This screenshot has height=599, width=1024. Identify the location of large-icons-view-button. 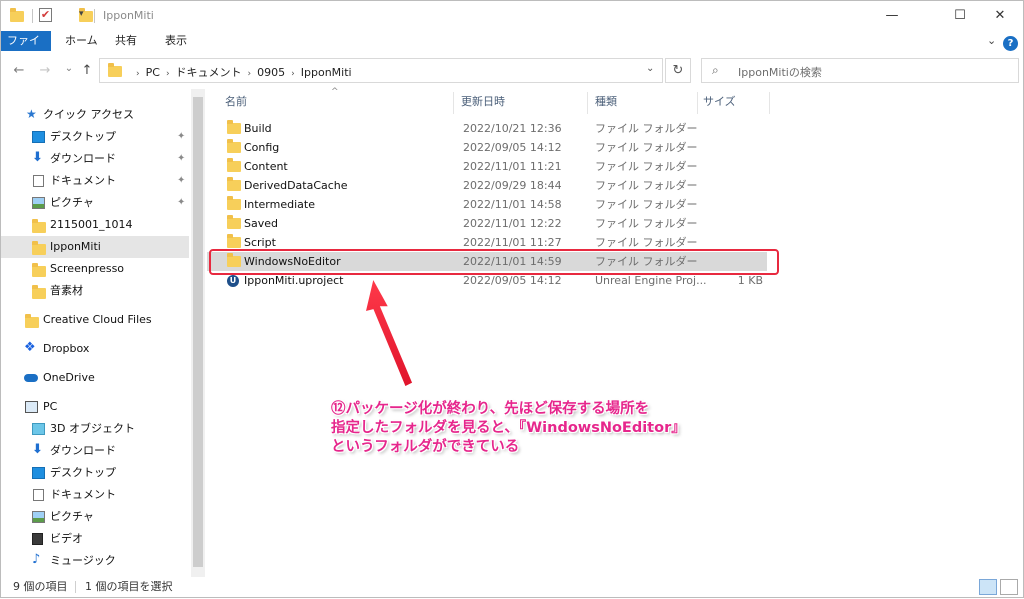
(1009, 587).